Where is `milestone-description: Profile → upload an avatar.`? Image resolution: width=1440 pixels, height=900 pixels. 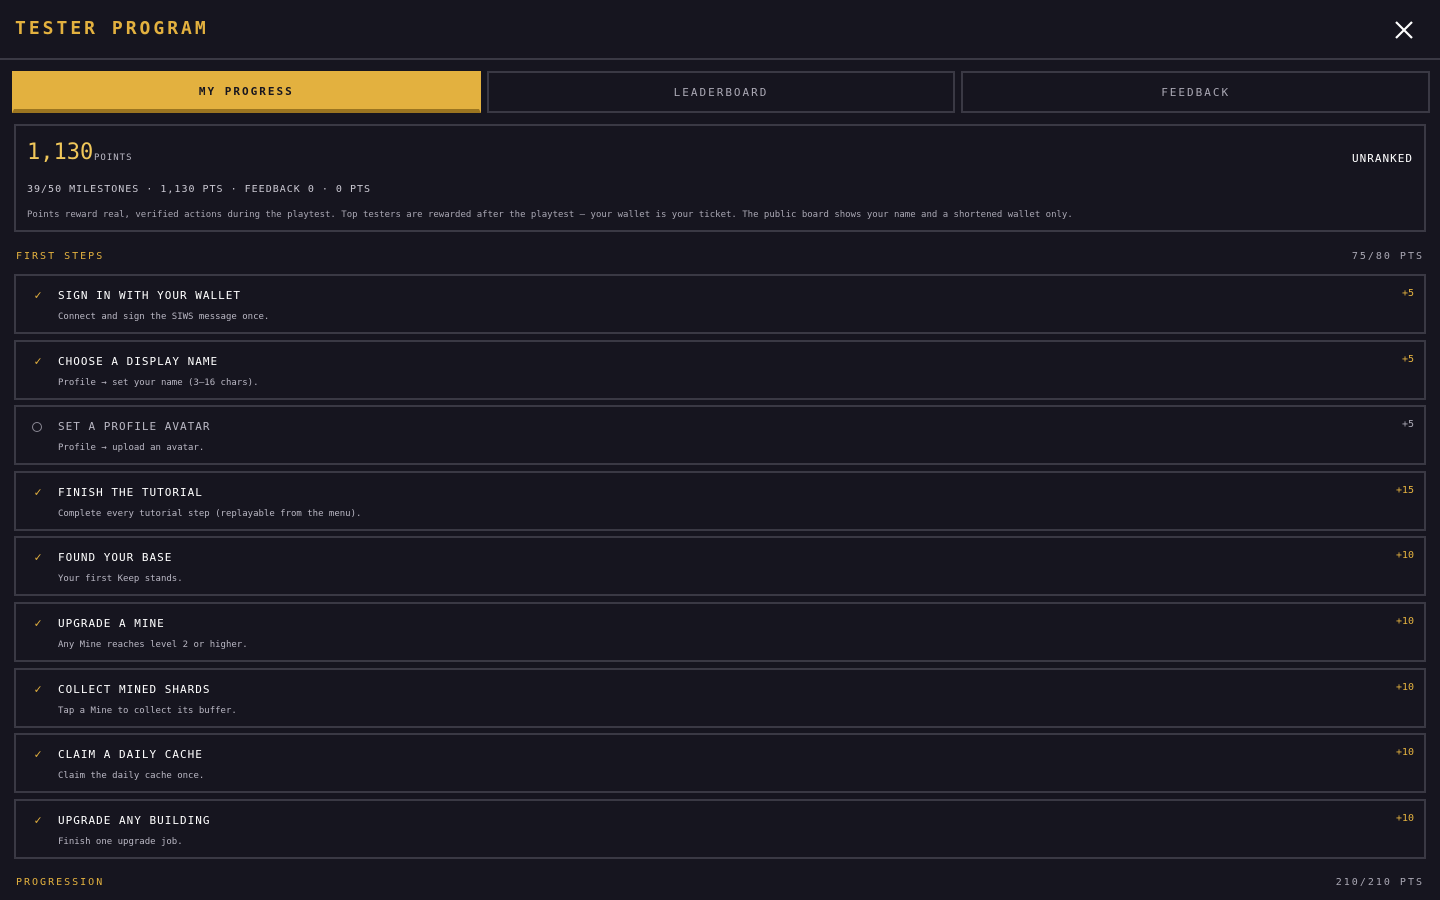
milestone-description: Profile → upload an avatar. is located at coordinates (131, 448).